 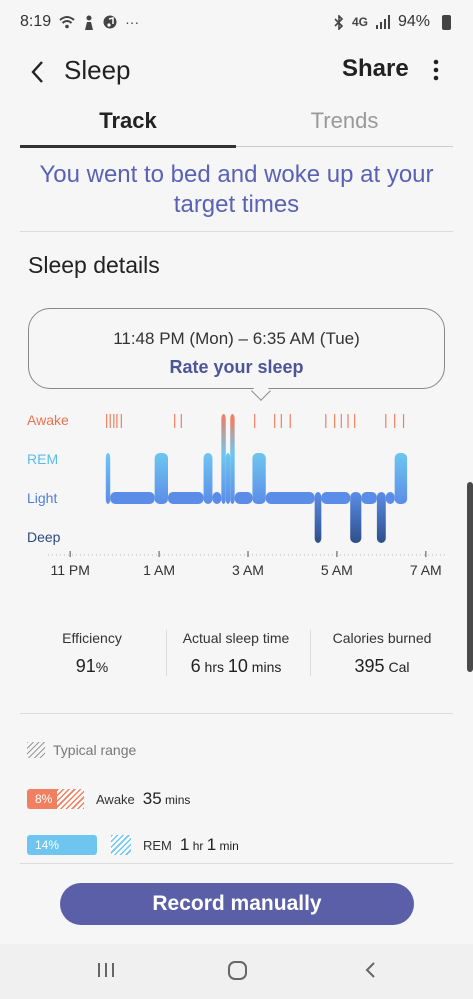 What do you see at coordinates (369, 666) in the screenshot?
I see `calories-value: 395` at bounding box center [369, 666].